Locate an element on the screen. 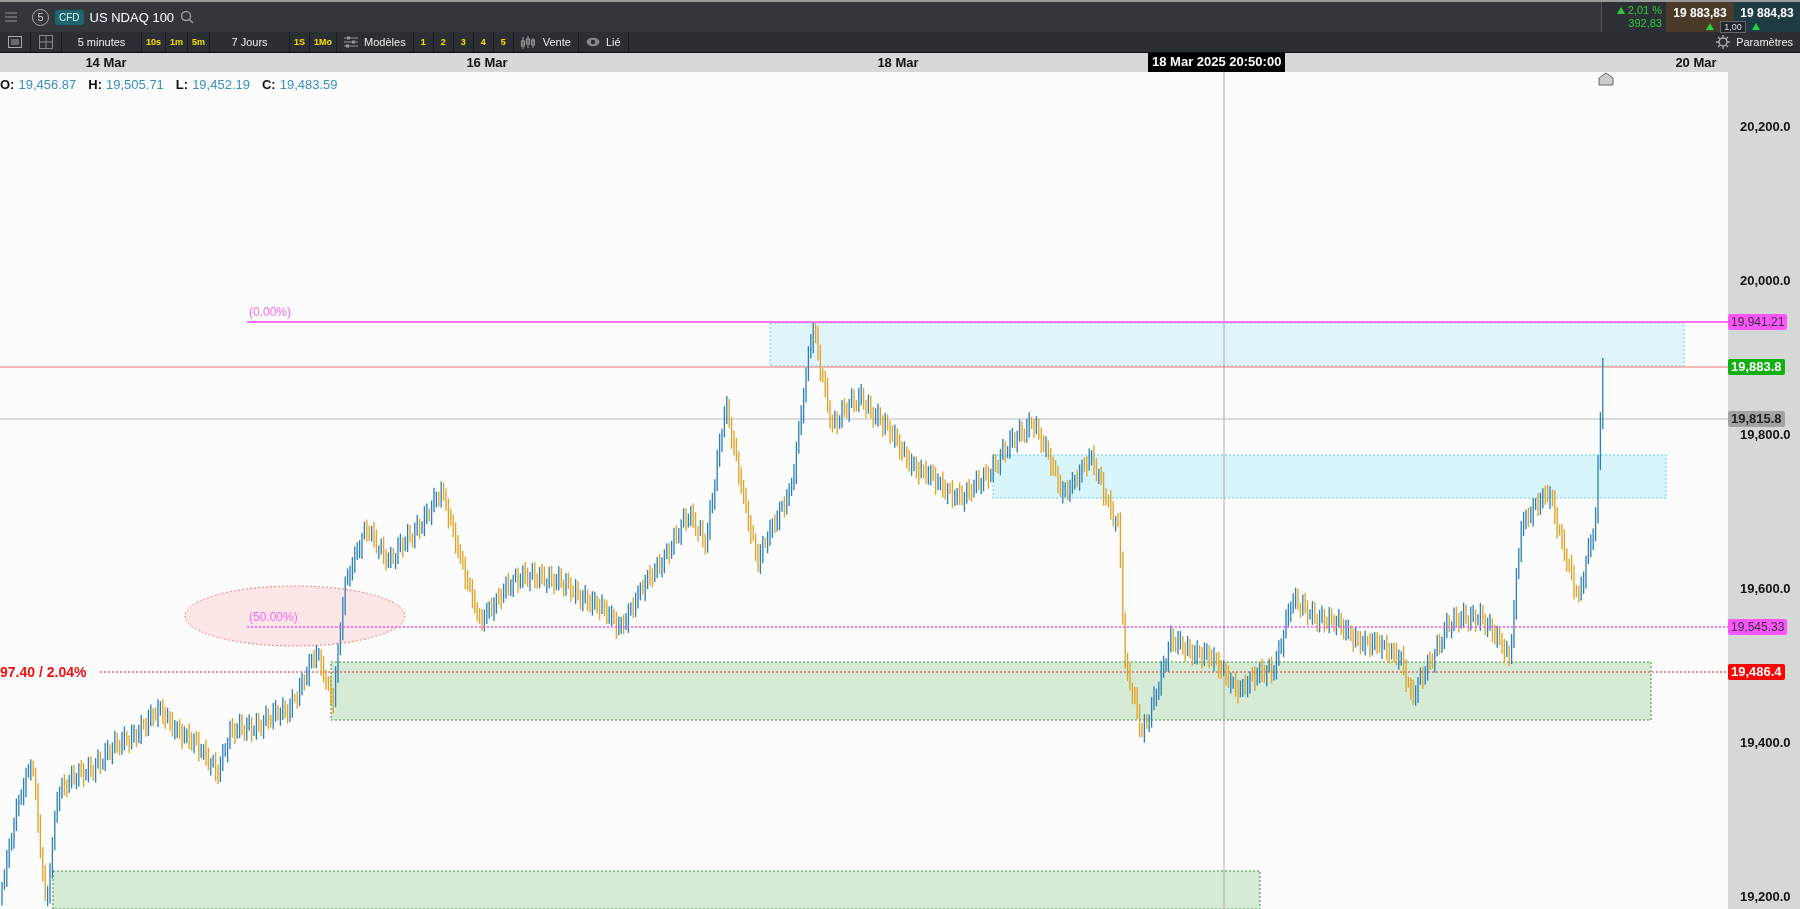 The width and height of the screenshot is (1800, 909). change-percent: 2,01 % is located at coordinates (1644, 10).